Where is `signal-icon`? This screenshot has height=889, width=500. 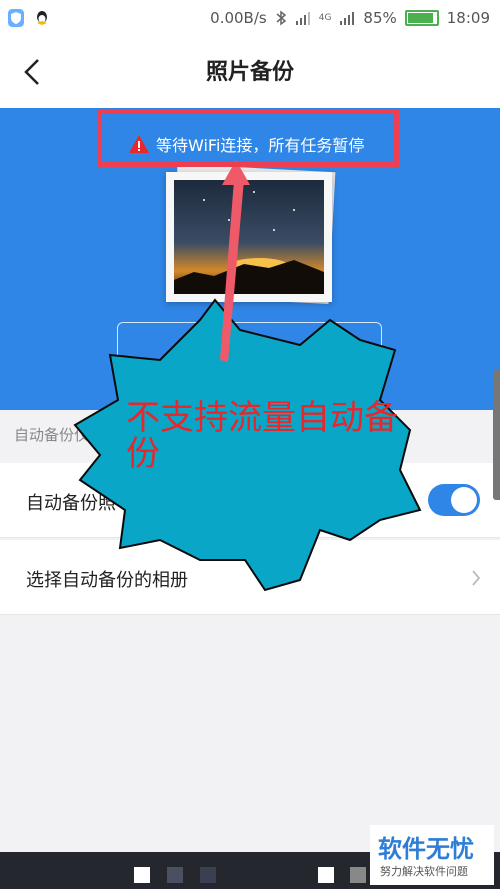
signal-icon is located at coordinates (302, 18).